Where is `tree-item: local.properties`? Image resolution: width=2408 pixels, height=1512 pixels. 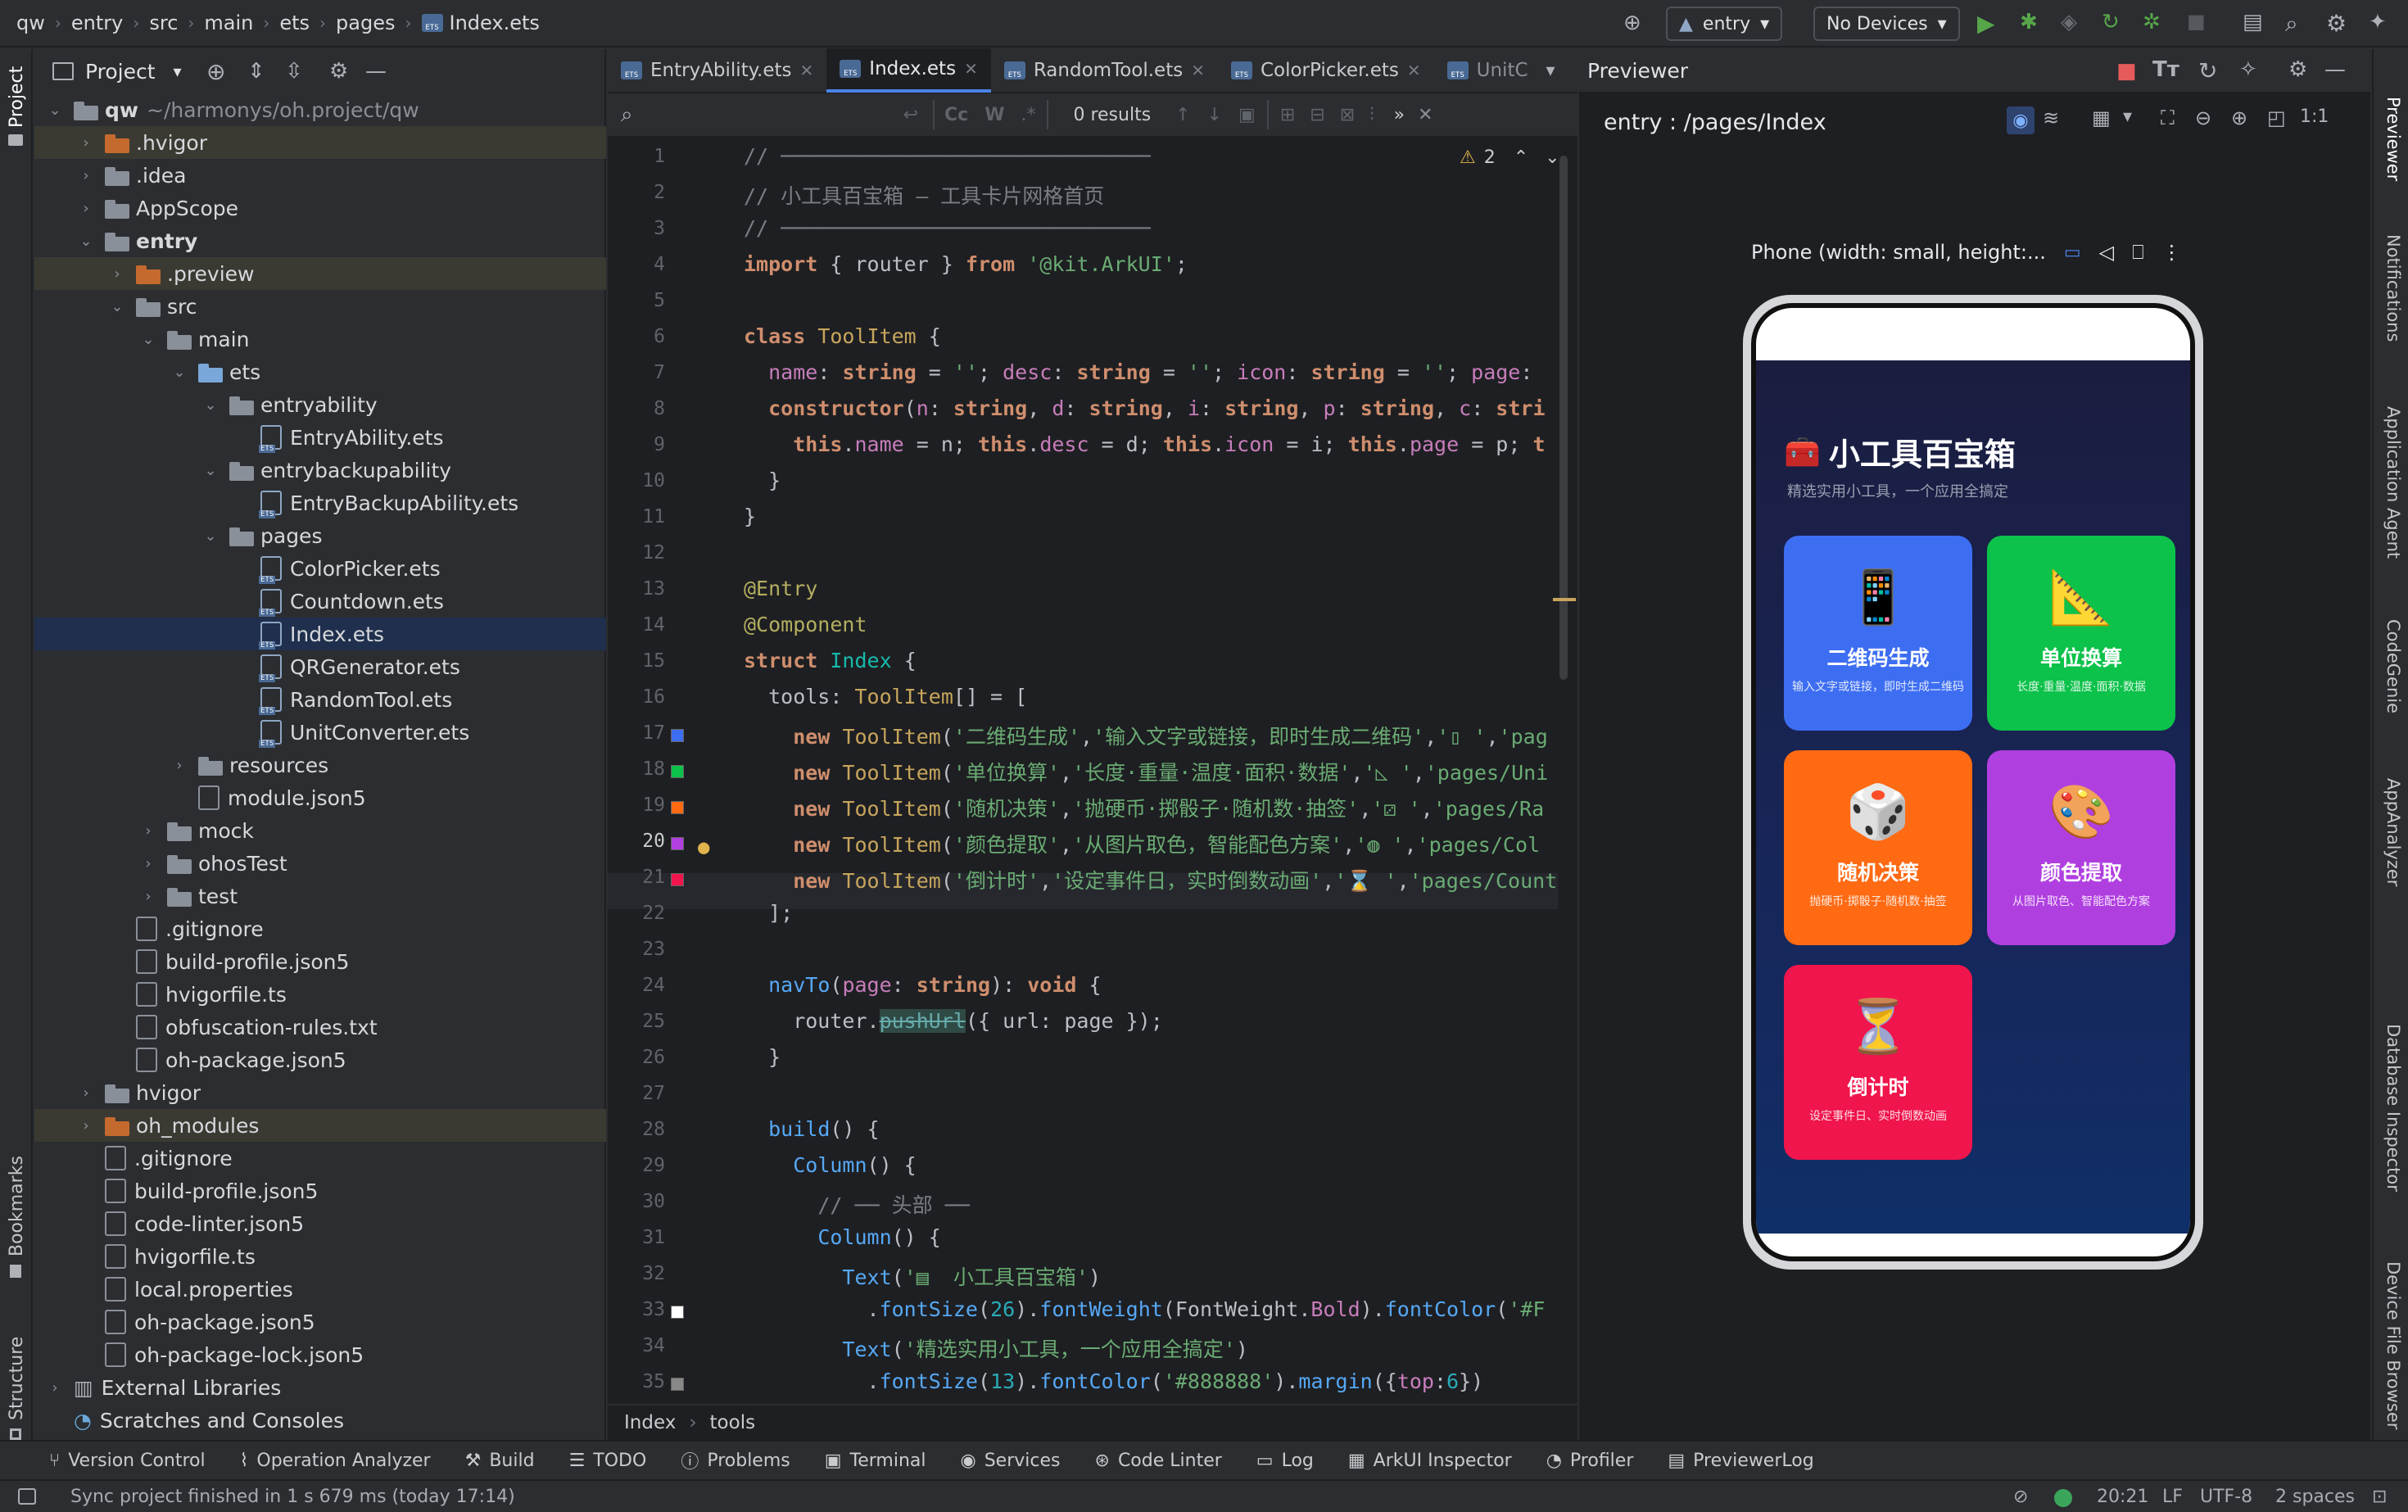
tree-item: local.properties is located at coordinates (320, 1290).